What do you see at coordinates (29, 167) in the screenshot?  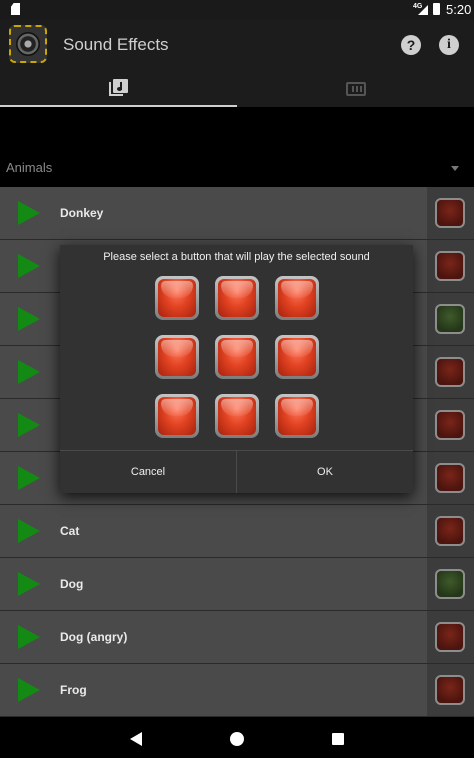 I see `category-selected-value: Animals` at bounding box center [29, 167].